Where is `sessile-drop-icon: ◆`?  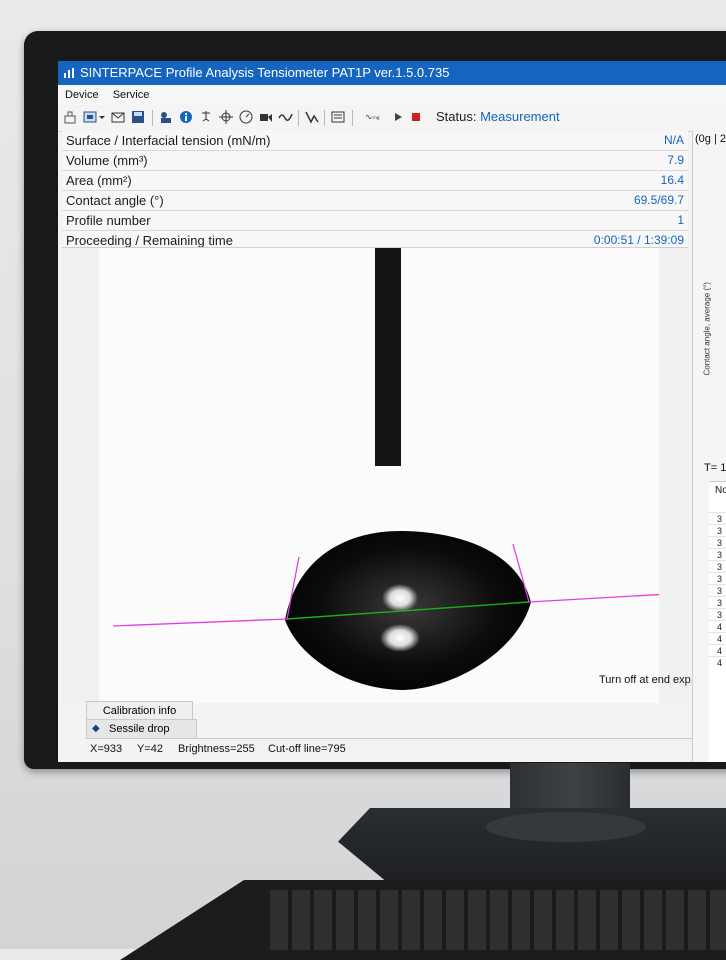 sessile-drop-icon: ◆ is located at coordinates (96, 728).